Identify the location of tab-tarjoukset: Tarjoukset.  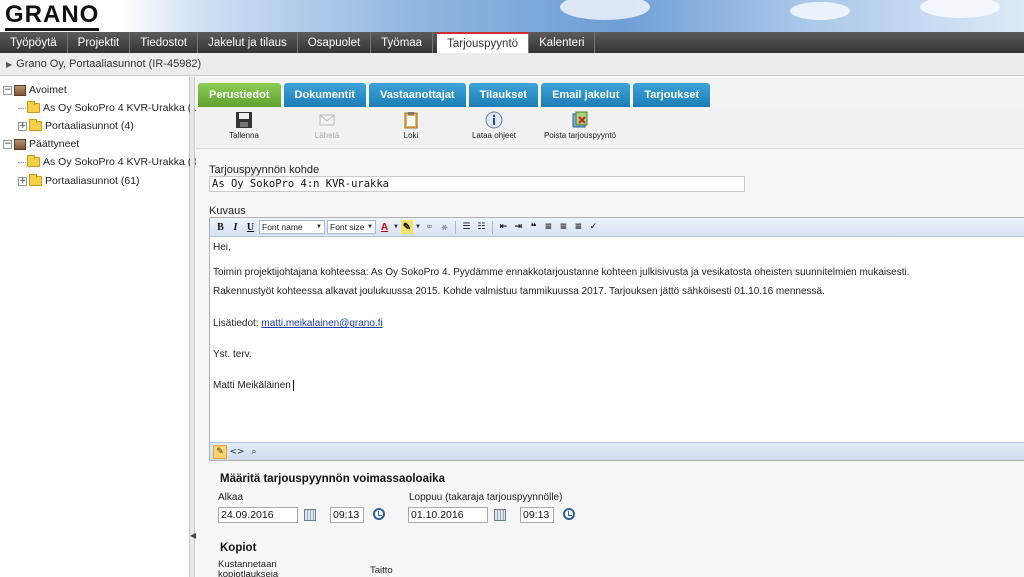
(672, 95).